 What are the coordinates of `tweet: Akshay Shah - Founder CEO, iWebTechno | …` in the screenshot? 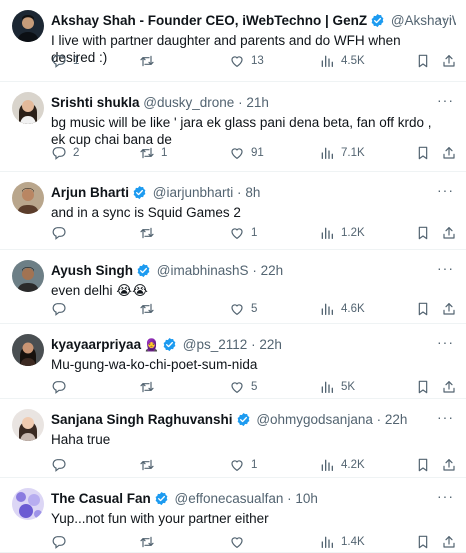 It's located at (233, 41).